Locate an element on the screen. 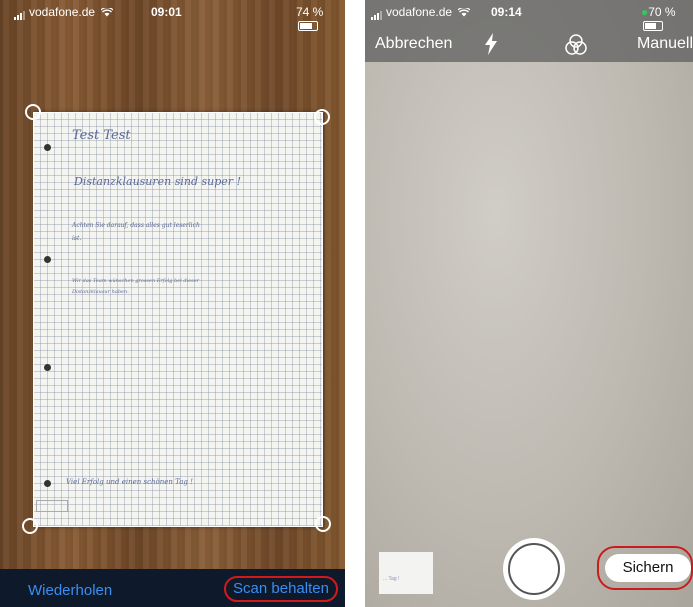 The height and width of the screenshot is (607, 693). retake-button: Wiederholen is located at coordinates (70, 590).